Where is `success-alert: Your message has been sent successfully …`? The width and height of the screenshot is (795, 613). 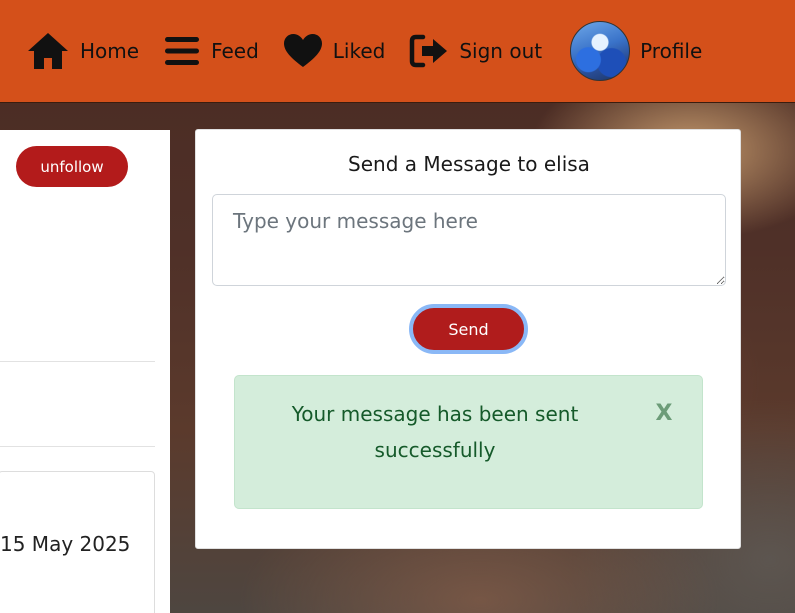
success-alert: Your message has been sent successfully … is located at coordinates (468, 442).